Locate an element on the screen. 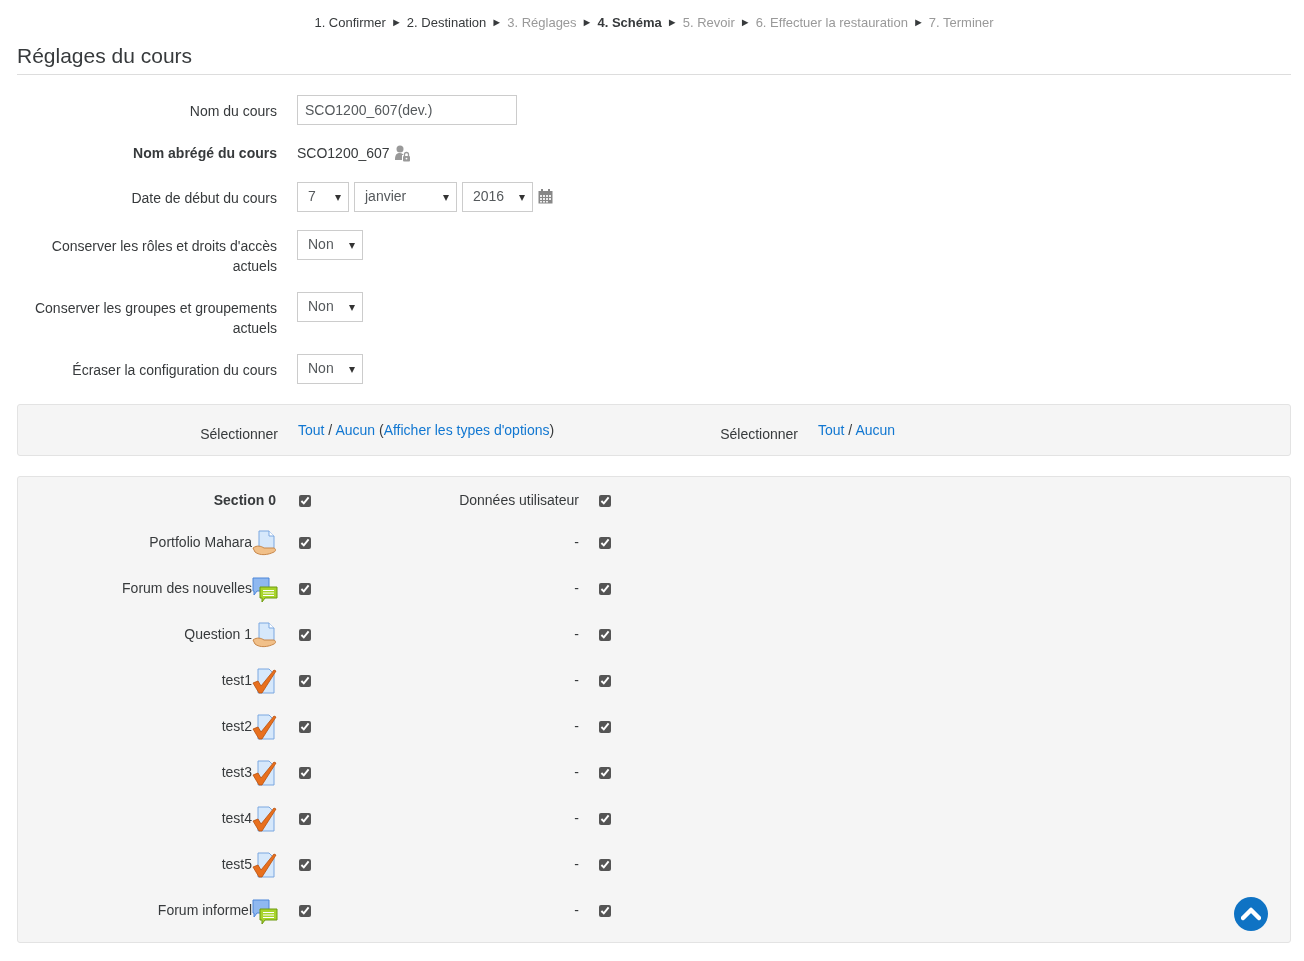 The image size is (1304, 961). step-label: 6. Effectuer la restauration is located at coordinates (831, 23).